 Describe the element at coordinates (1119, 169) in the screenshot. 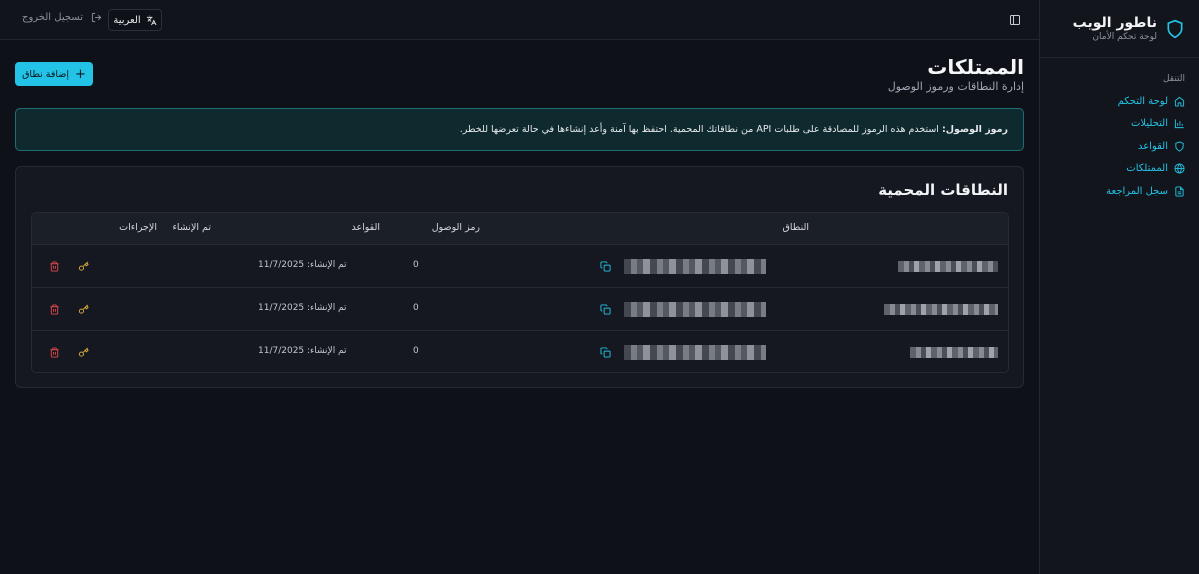

I see `sidebar-item-properties: الممتلكات` at that location.